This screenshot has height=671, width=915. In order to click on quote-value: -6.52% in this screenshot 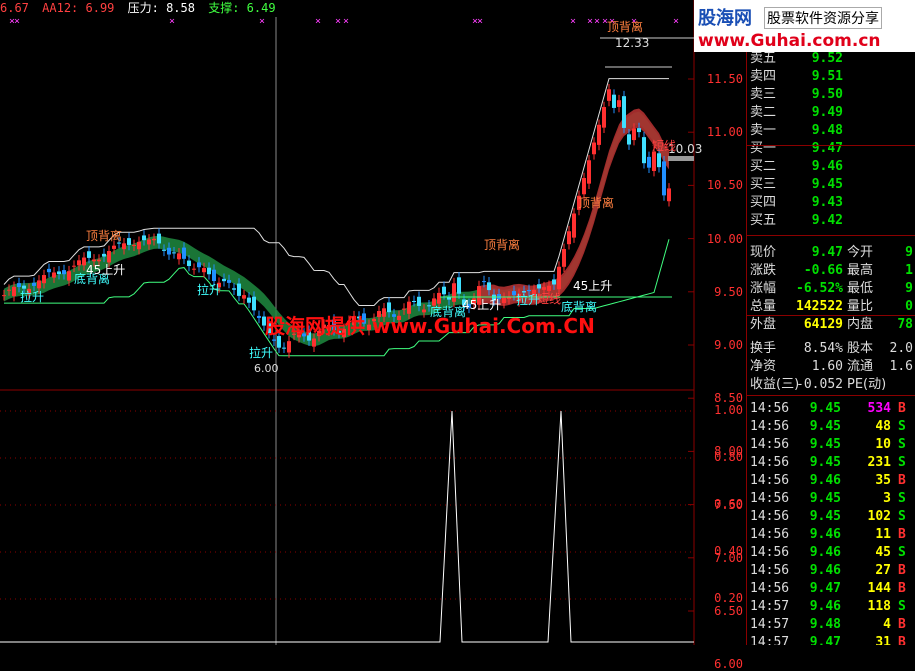, I will do `click(819, 288)`.